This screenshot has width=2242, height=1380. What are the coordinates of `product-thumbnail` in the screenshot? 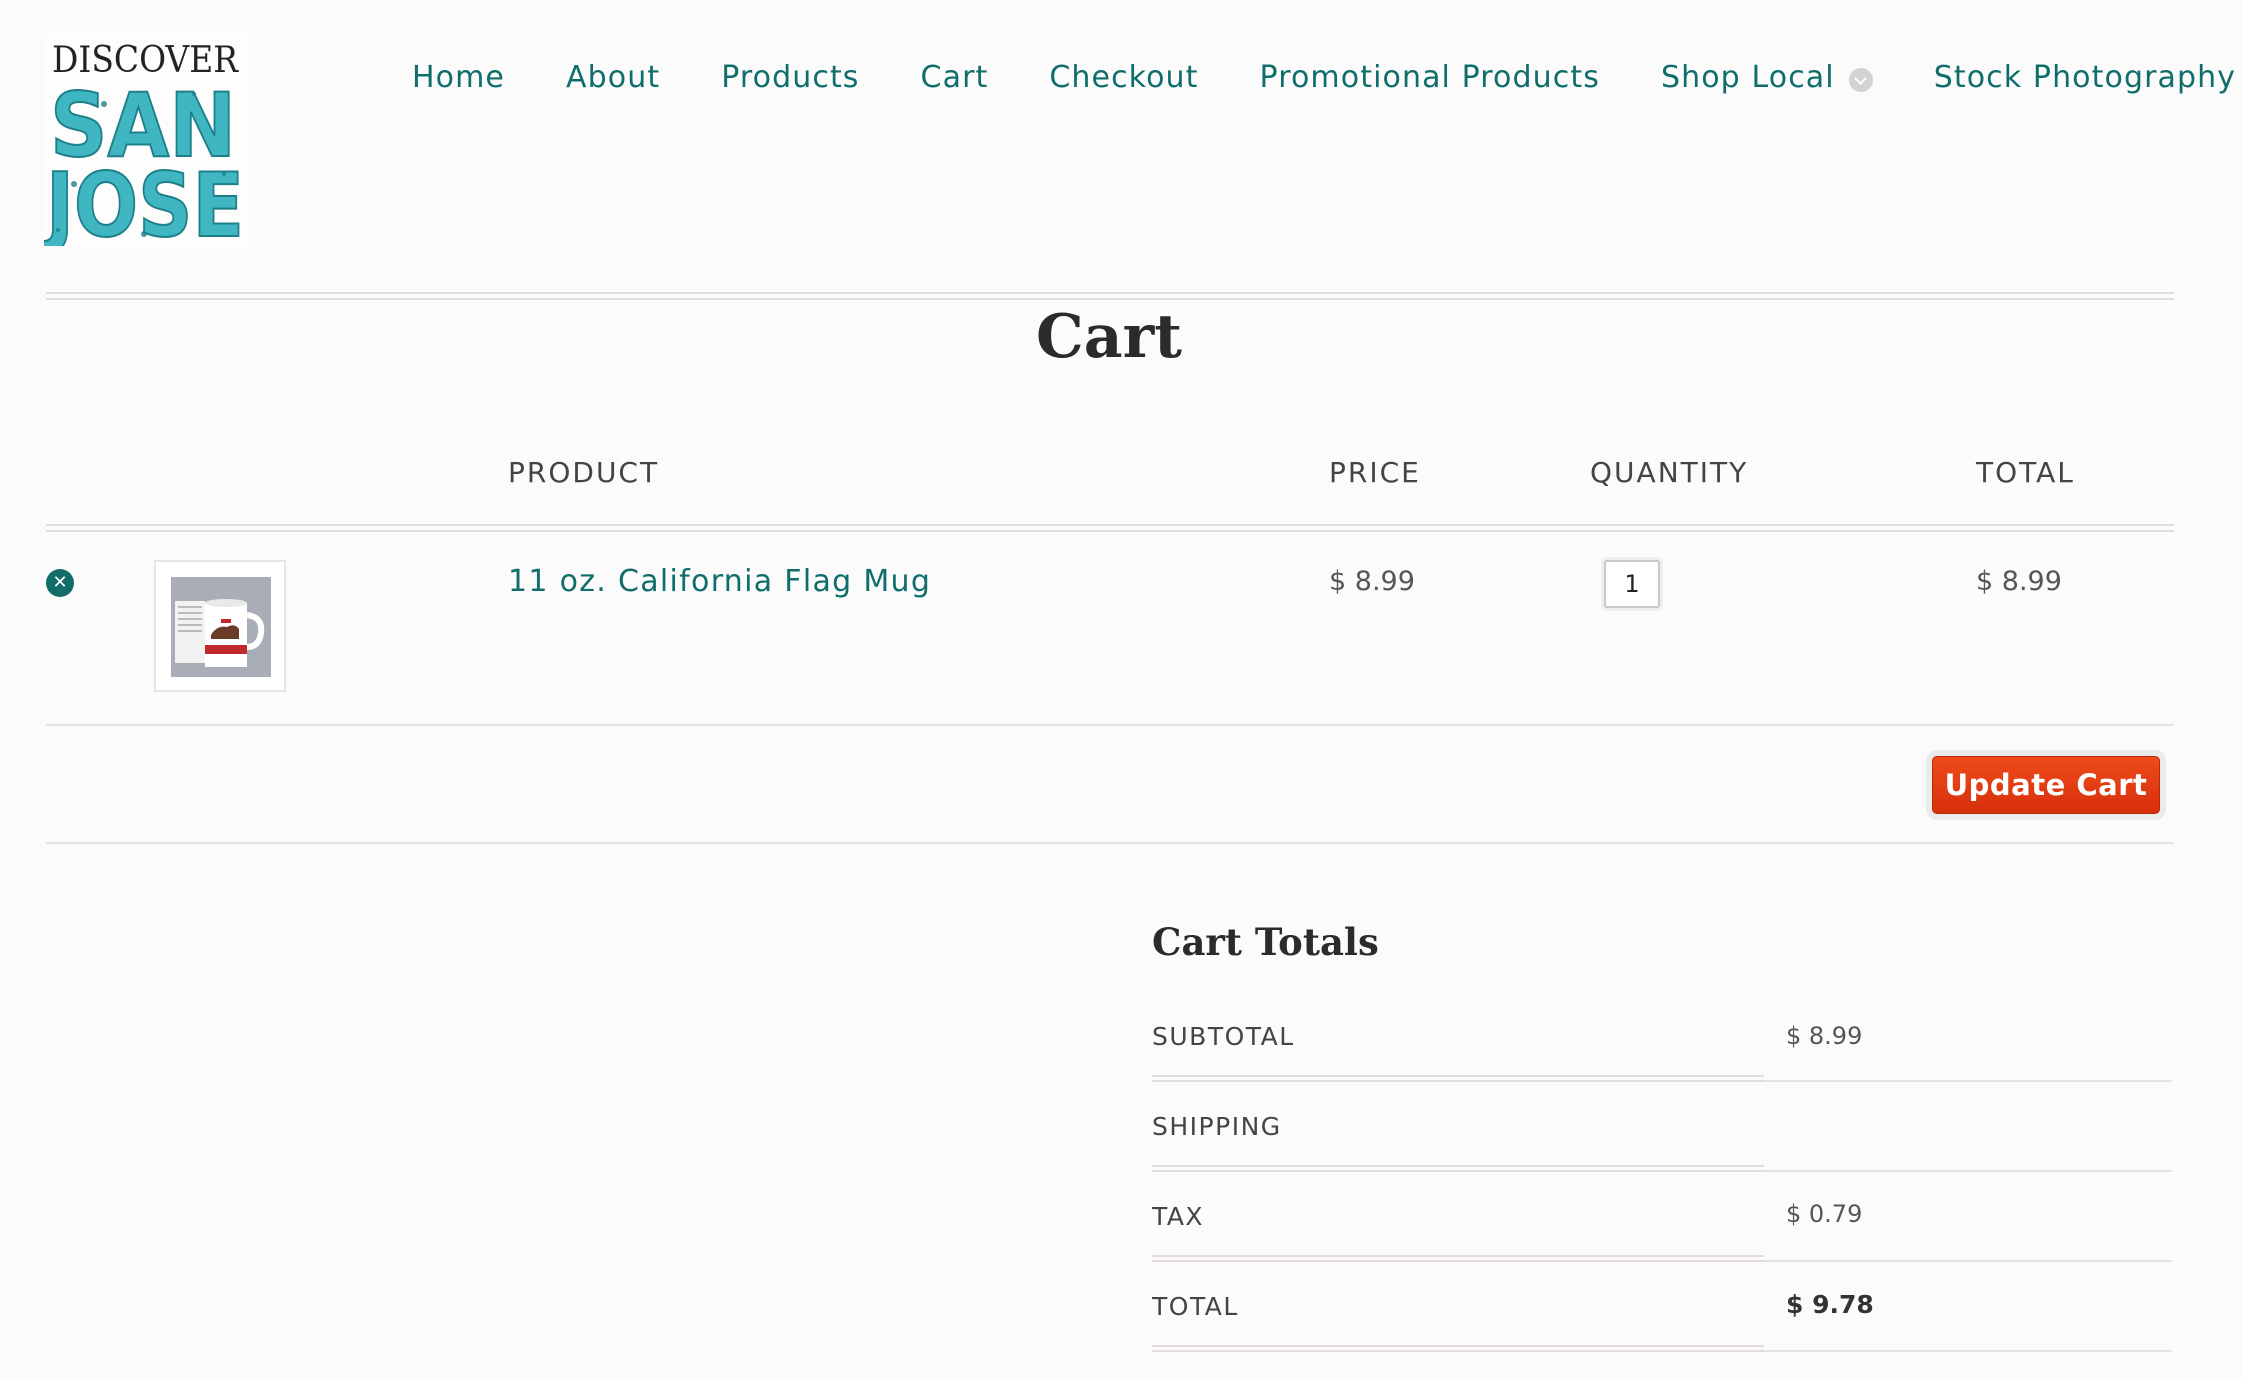 It's located at (220, 626).